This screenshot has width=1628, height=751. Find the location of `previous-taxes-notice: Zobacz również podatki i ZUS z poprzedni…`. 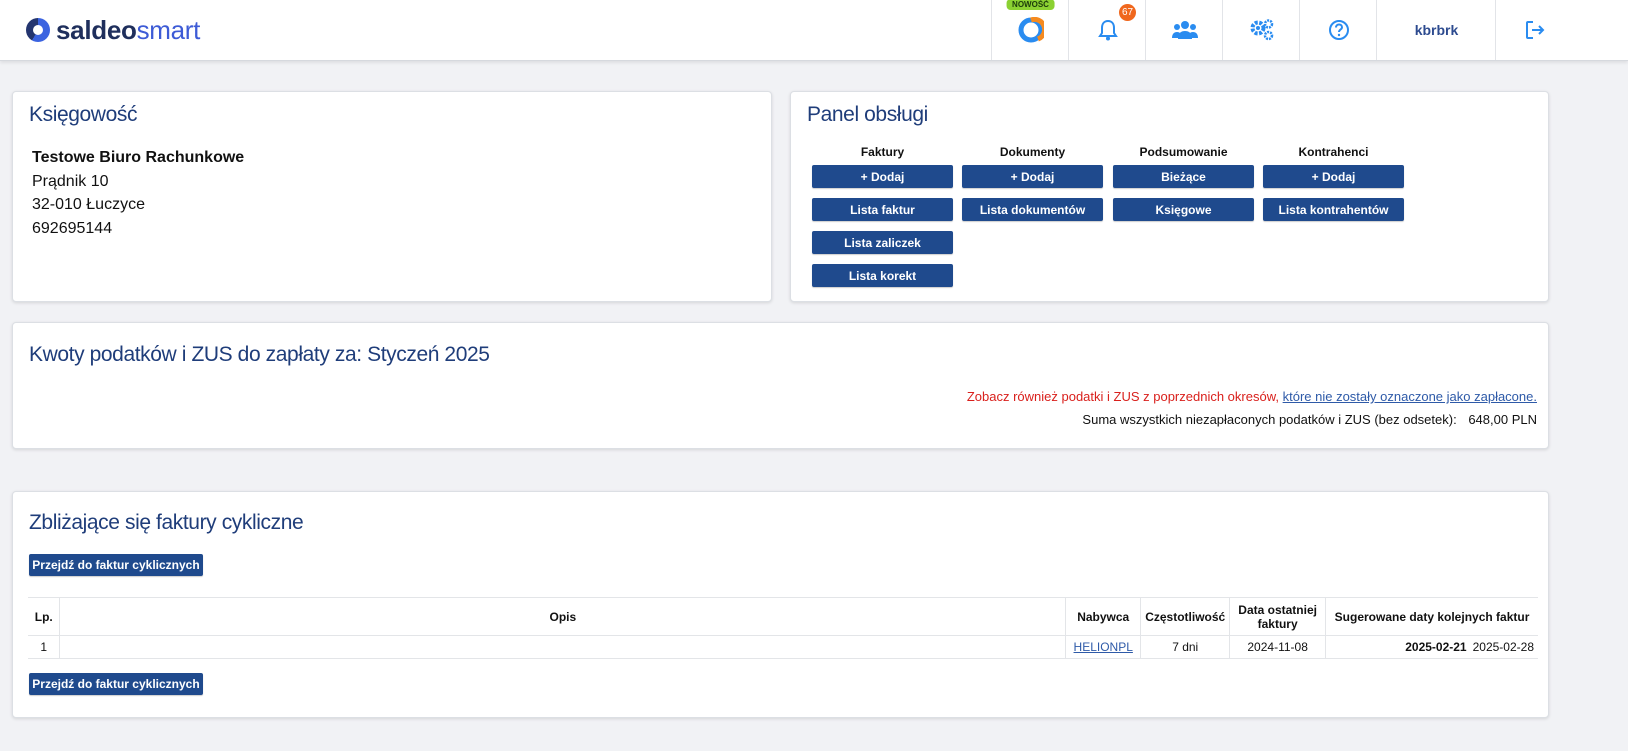

previous-taxes-notice: Zobacz również podatki i ZUS z poprzedni… is located at coordinates (1252, 396).